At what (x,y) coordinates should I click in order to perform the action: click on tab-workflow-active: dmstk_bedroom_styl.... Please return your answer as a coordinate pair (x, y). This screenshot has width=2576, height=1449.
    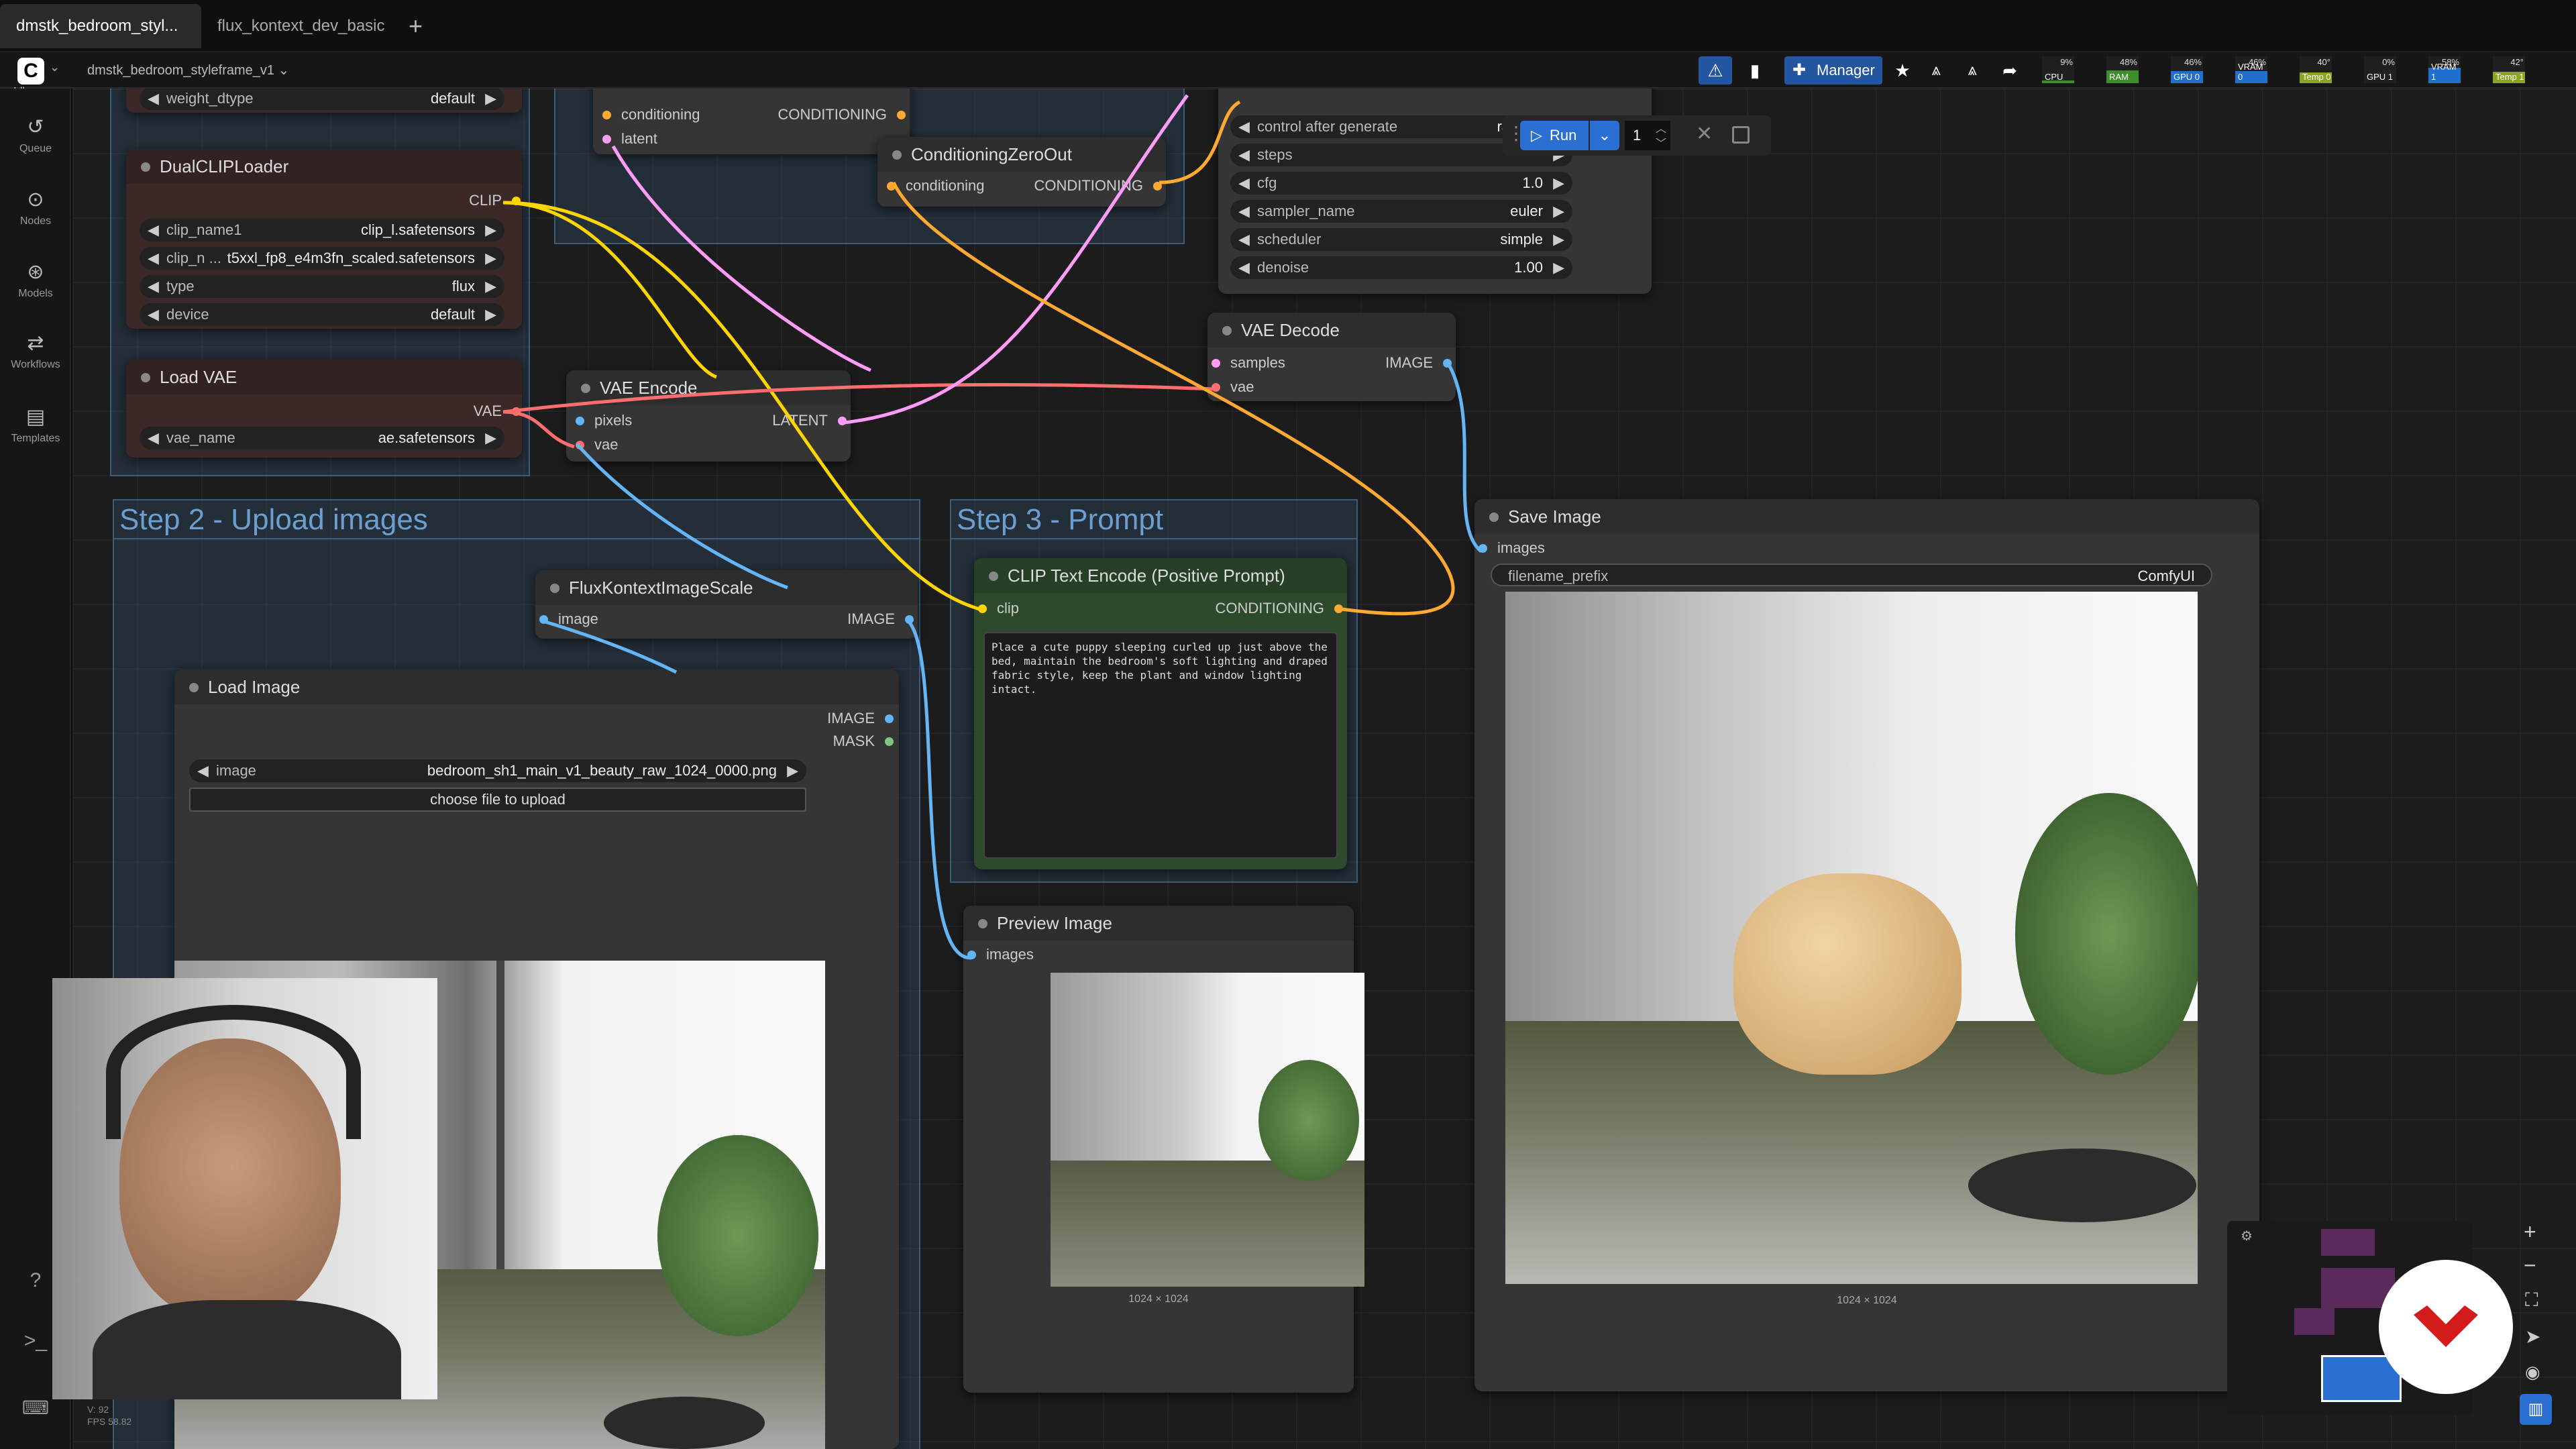
    Looking at the image, I should click on (100, 26).